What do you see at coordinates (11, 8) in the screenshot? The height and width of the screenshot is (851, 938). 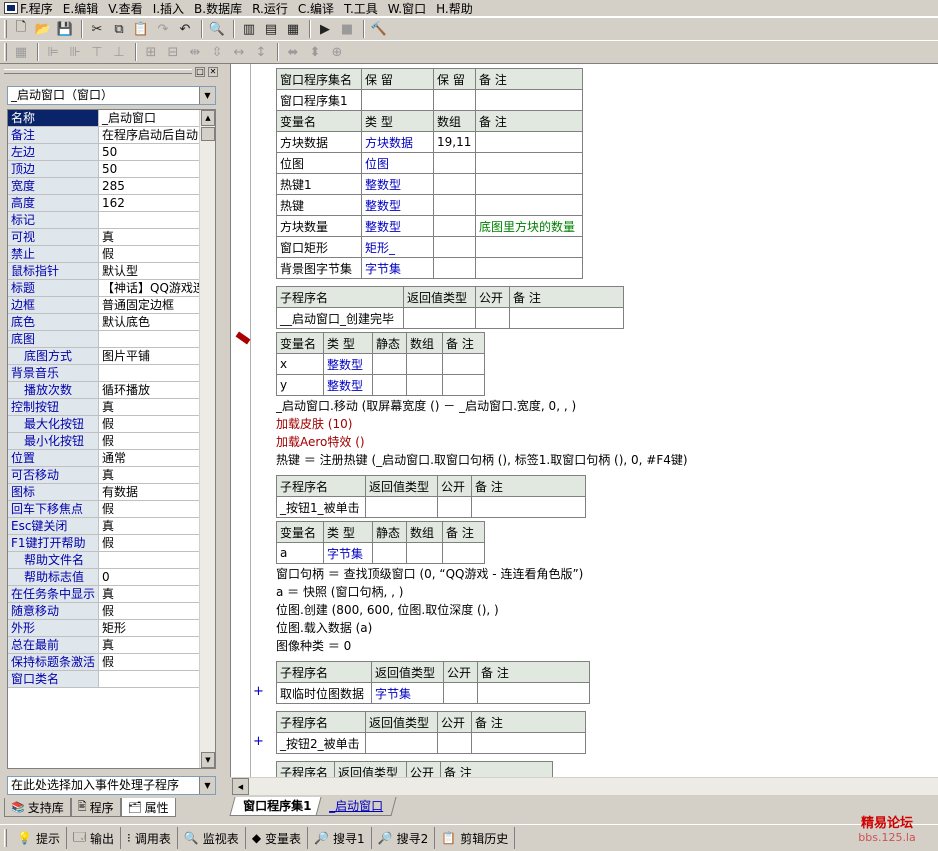 I see `app-icon` at bounding box center [11, 8].